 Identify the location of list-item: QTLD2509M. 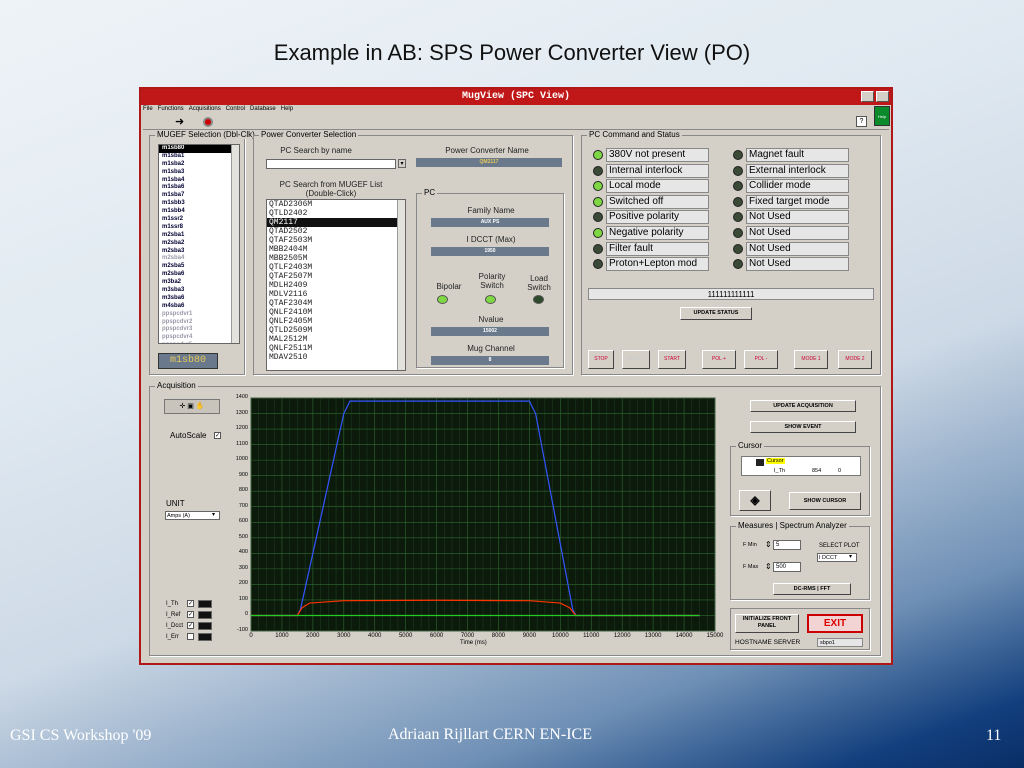
(336, 330).